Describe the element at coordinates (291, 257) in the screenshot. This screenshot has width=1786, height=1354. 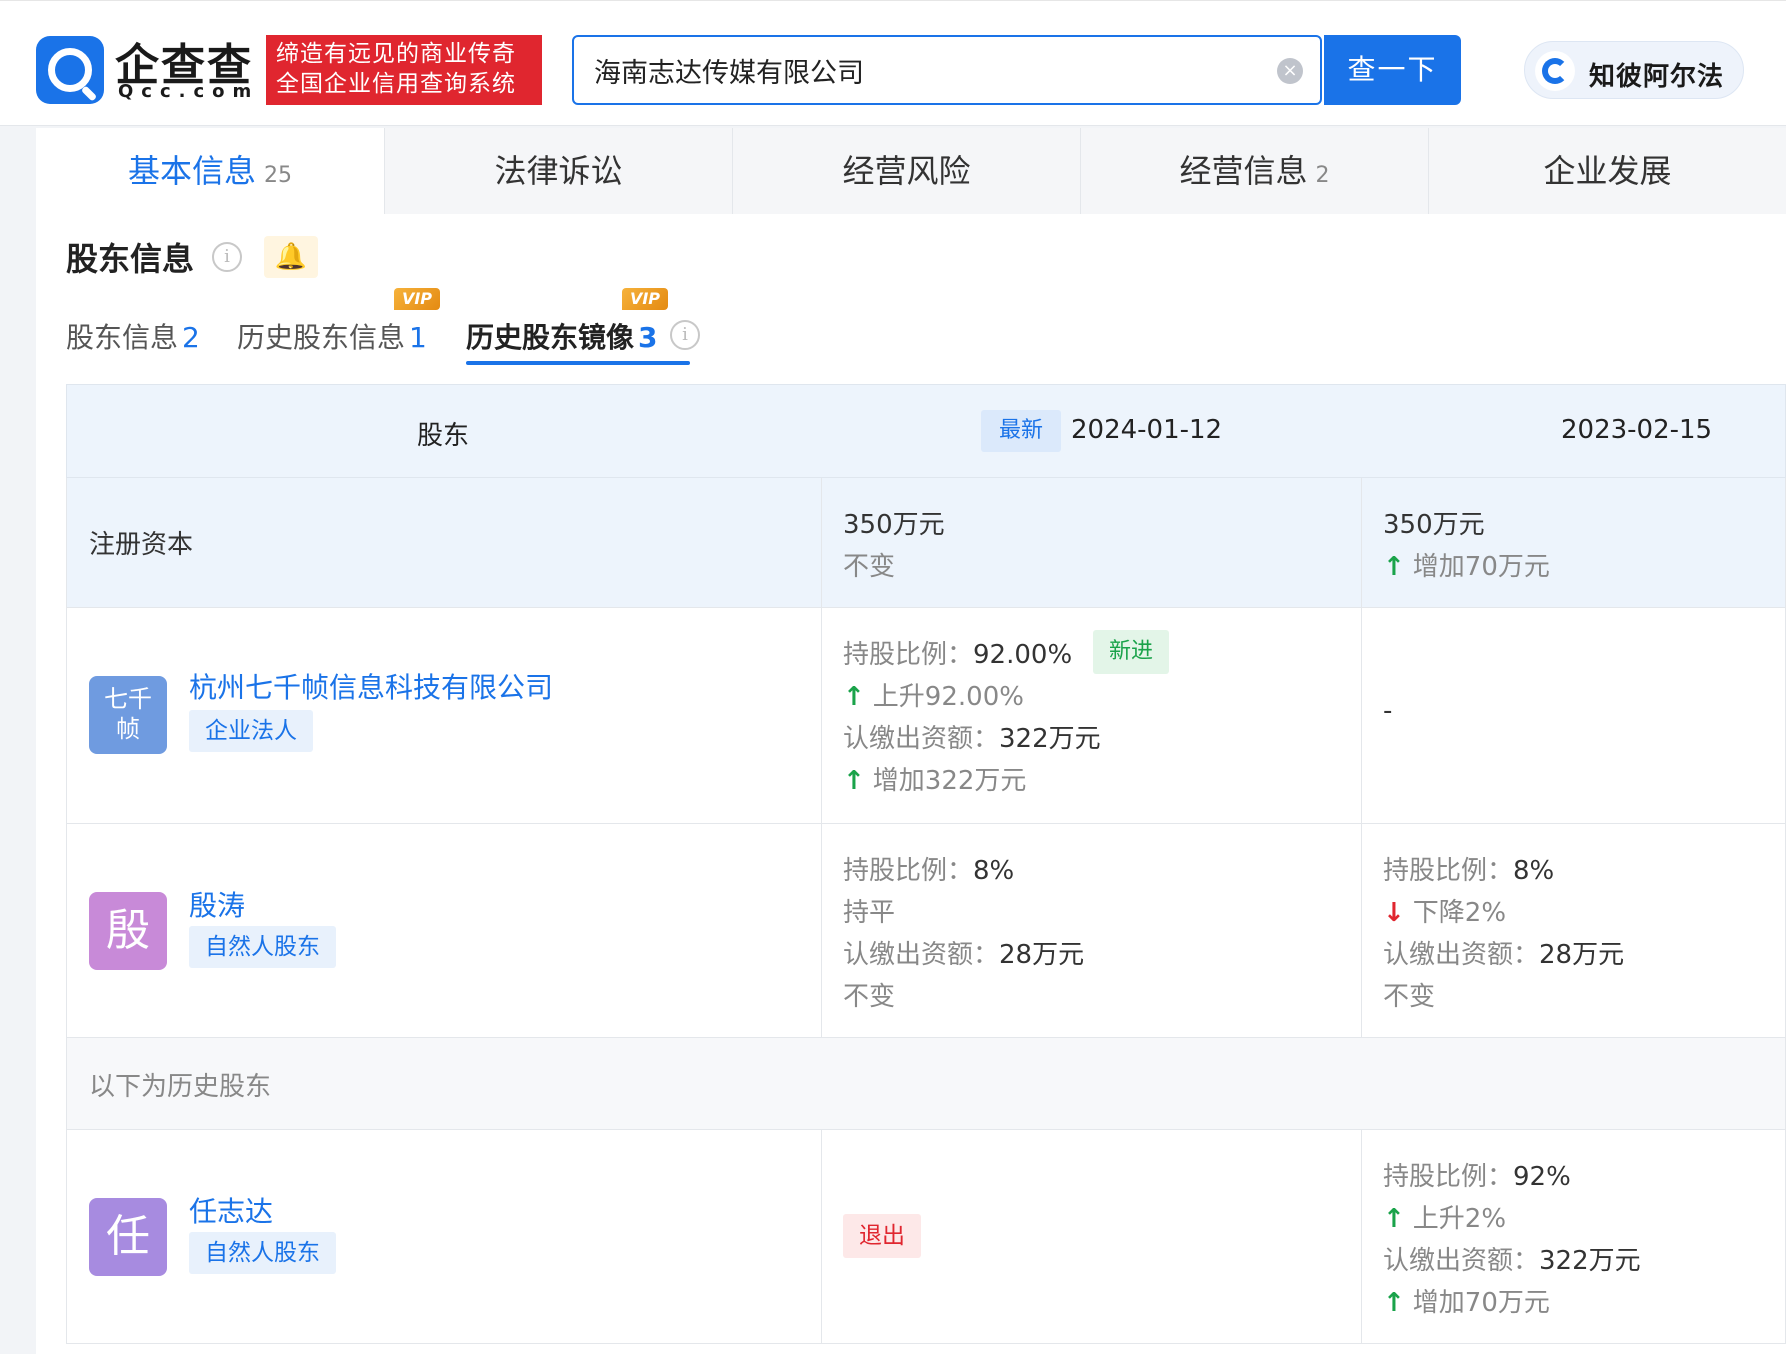
I see `bell-icon: 🔔` at that location.